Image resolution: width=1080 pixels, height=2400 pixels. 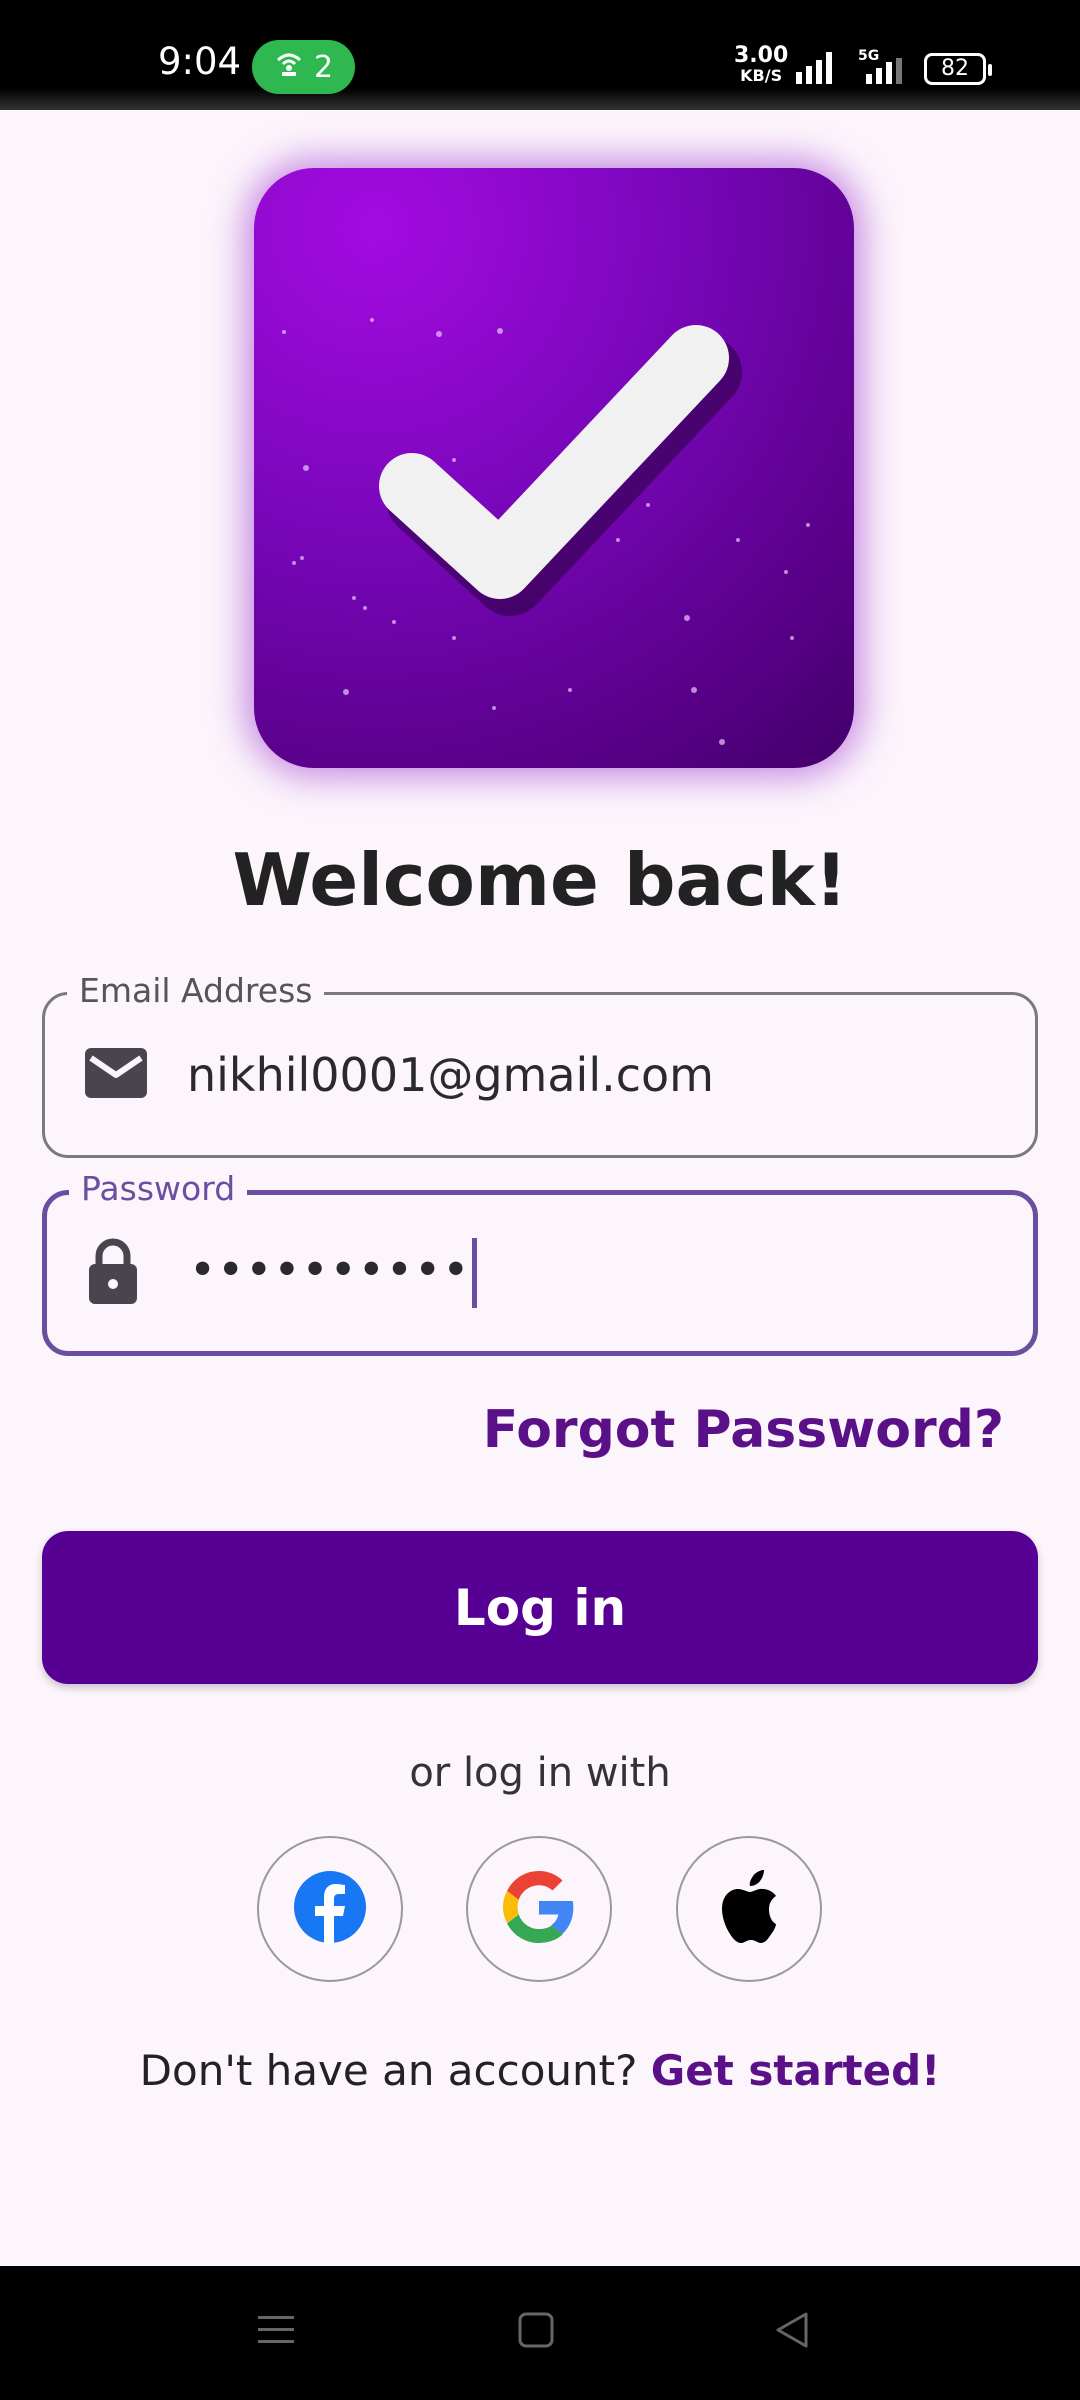 I want to click on hotspot-count: 2, so click(x=323, y=67).